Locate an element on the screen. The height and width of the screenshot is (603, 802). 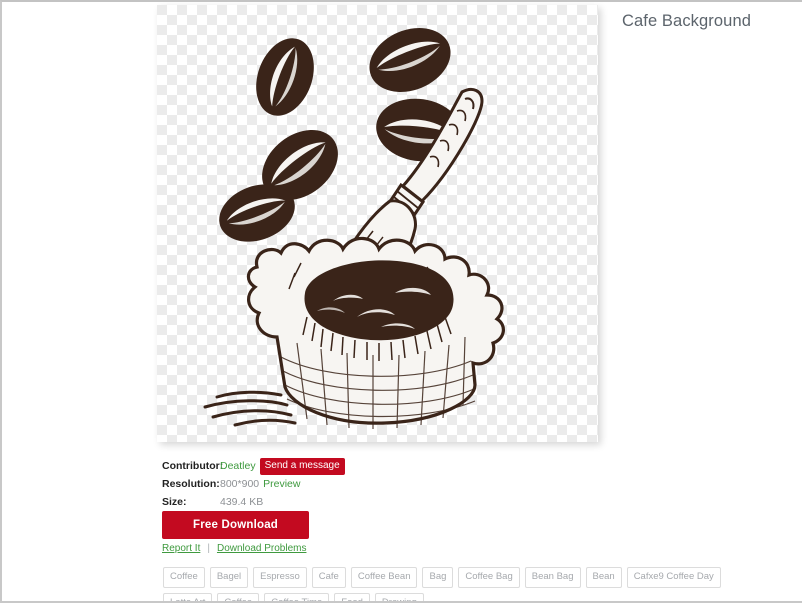
tag-item: Food is located at coordinates (352, 596).